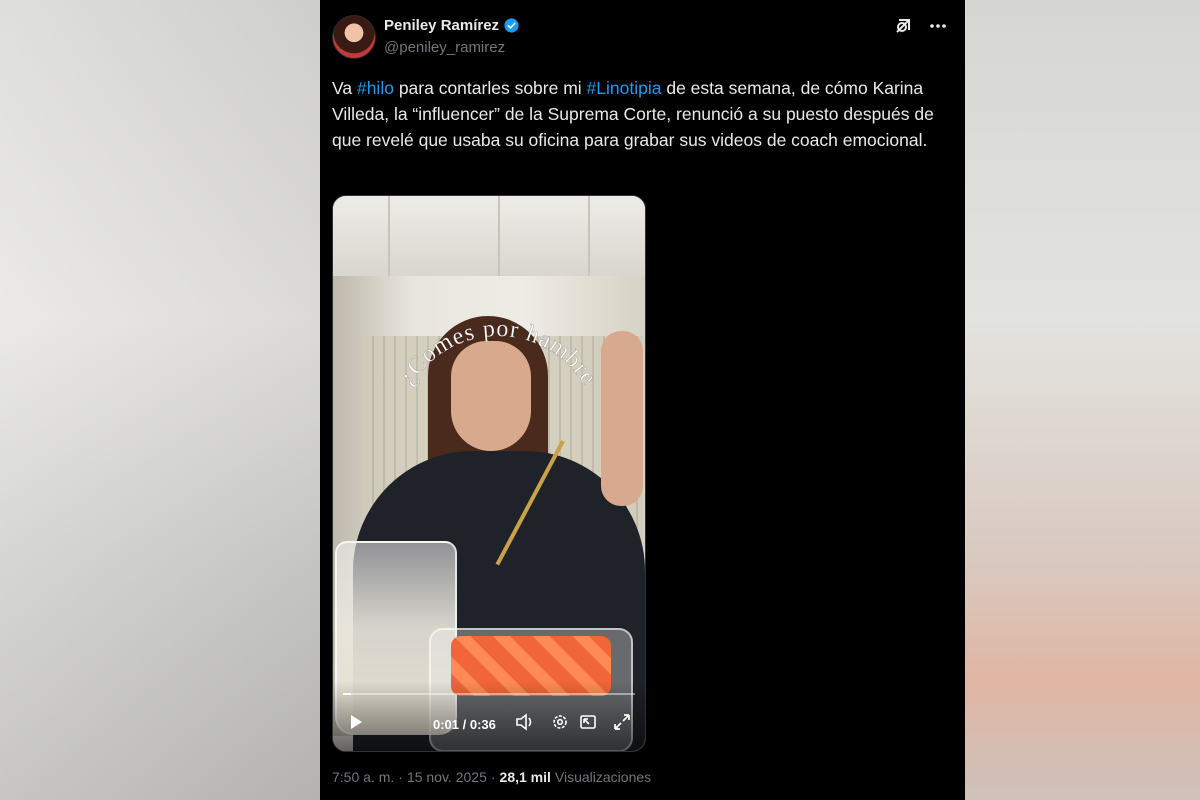 The height and width of the screenshot is (800, 1200). I want to click on display-name: Peniley Ramírez, so click(441, 25).